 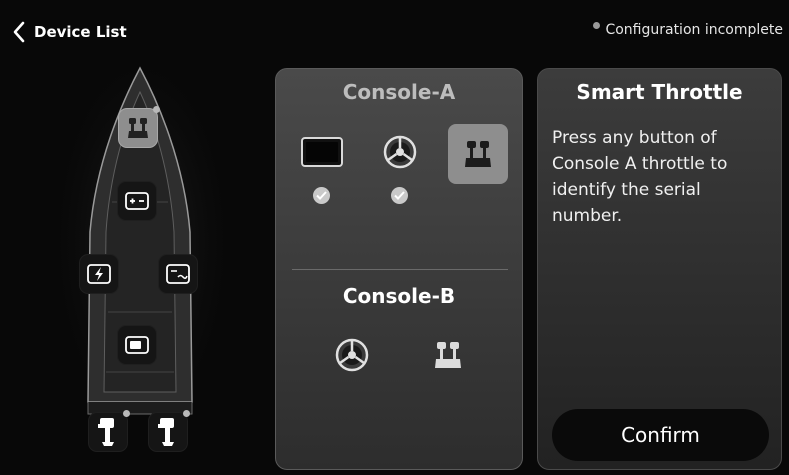 I want to click on status-text: Configuration incomplete, so click(x=694, y=30).